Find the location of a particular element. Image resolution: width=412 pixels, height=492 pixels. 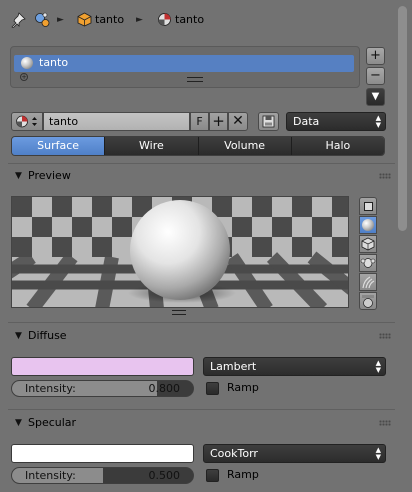

preview-flat-button is located at coordinates (368, 206).